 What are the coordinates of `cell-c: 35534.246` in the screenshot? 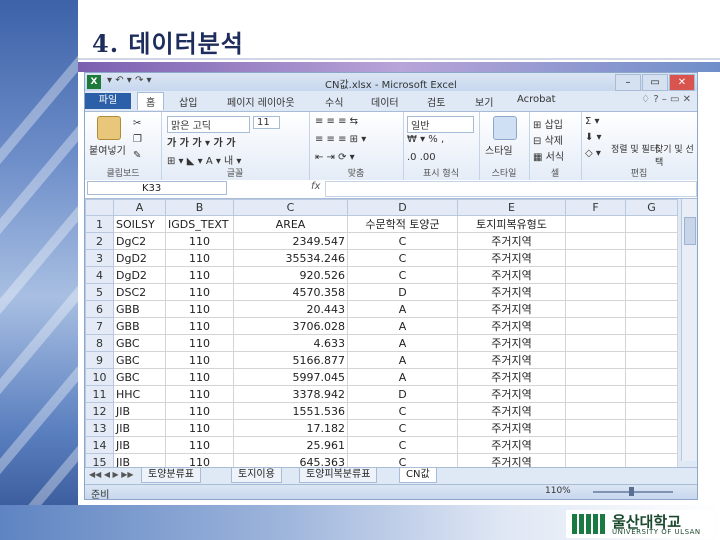 It's located at (290, 258).